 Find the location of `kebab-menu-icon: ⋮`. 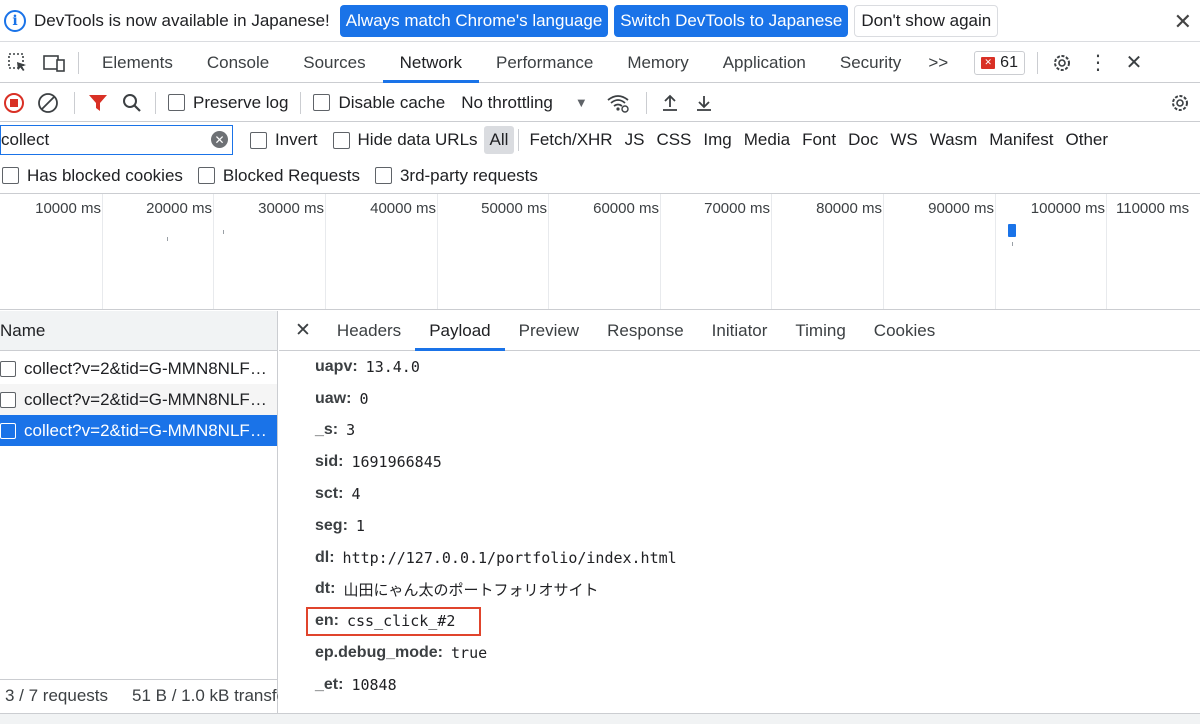

kebab-menu-icon: ⋮ is located at coordinates (1098, 63).